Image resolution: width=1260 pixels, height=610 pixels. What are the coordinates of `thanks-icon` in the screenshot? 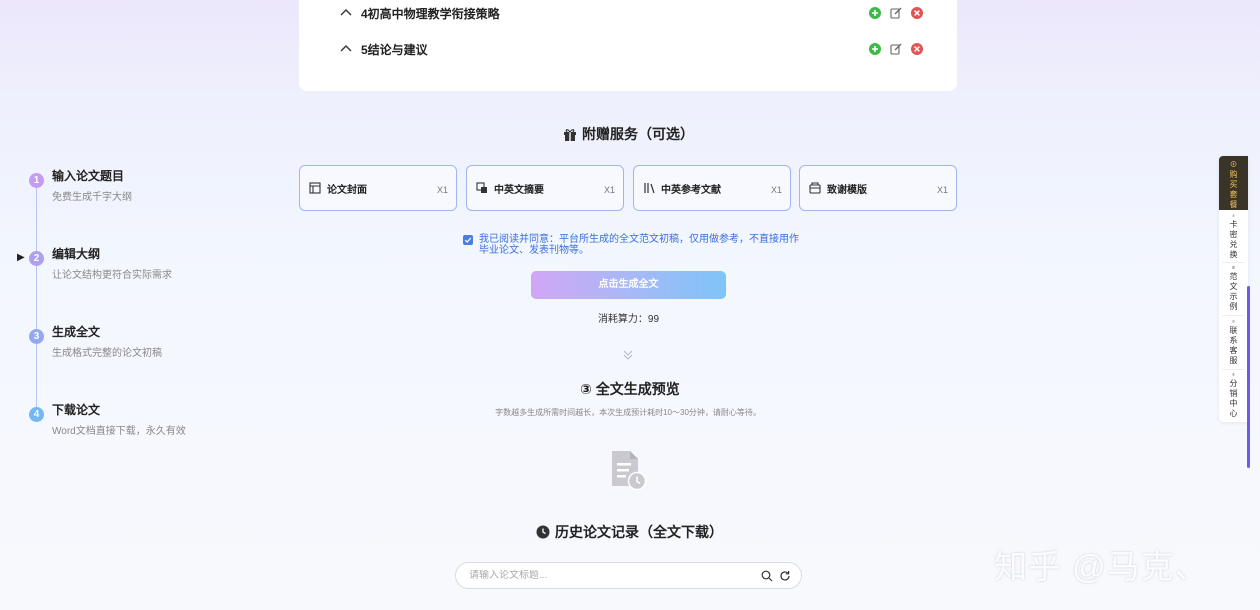 It's located at (815, 188).